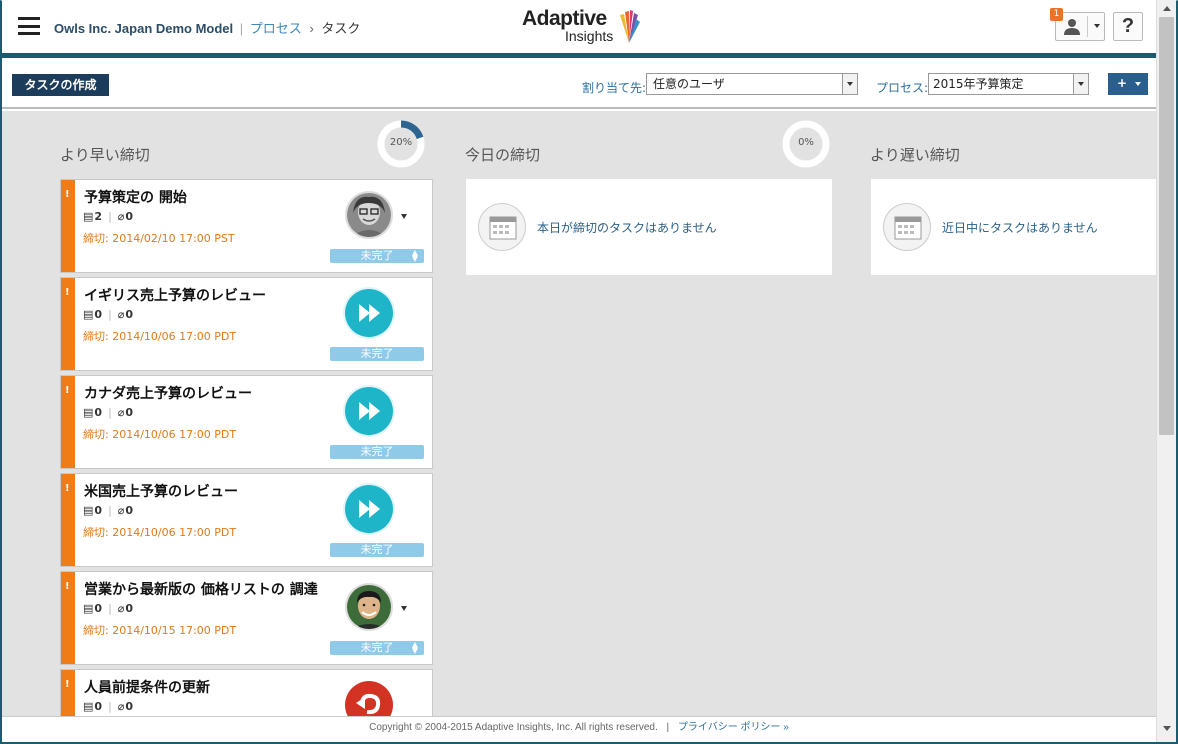  Describe the element at coordinates (1128, 26) in the screenshot. I see `help-button: ?` at that location.